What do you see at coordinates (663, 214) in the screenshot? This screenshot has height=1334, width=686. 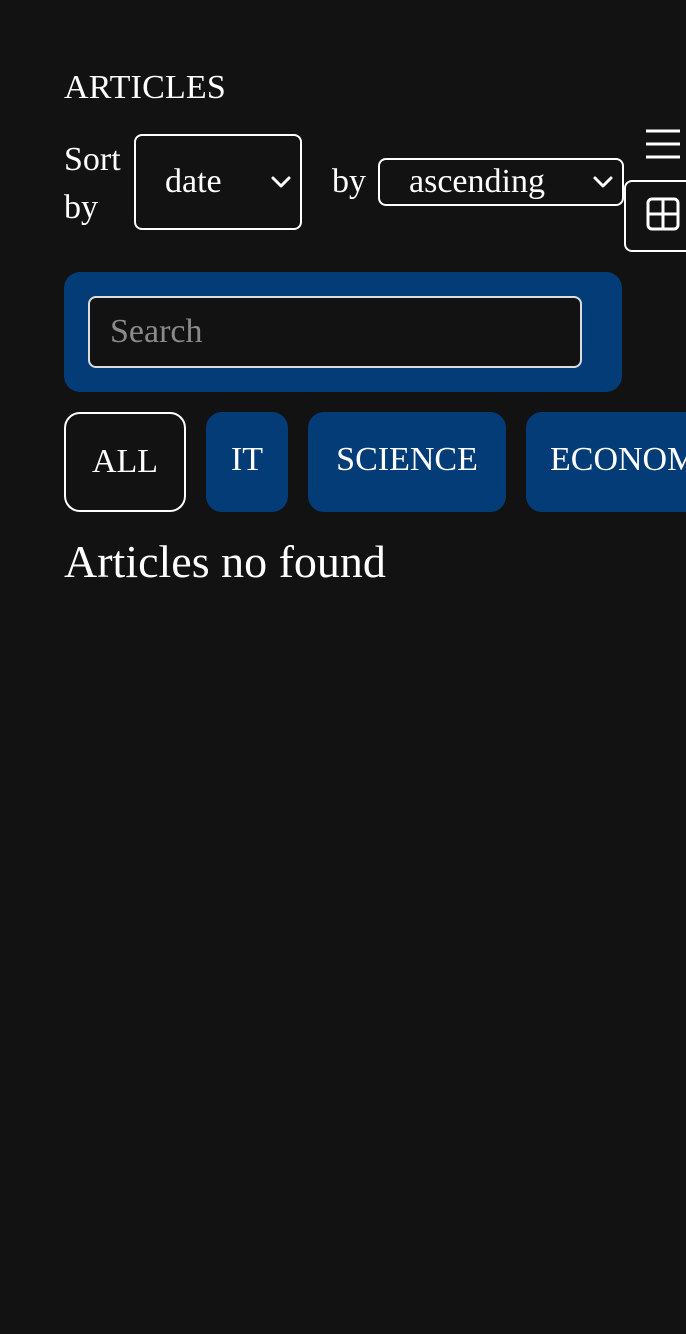 I see `grid-tile-icon` at bounding box center [663, 214].